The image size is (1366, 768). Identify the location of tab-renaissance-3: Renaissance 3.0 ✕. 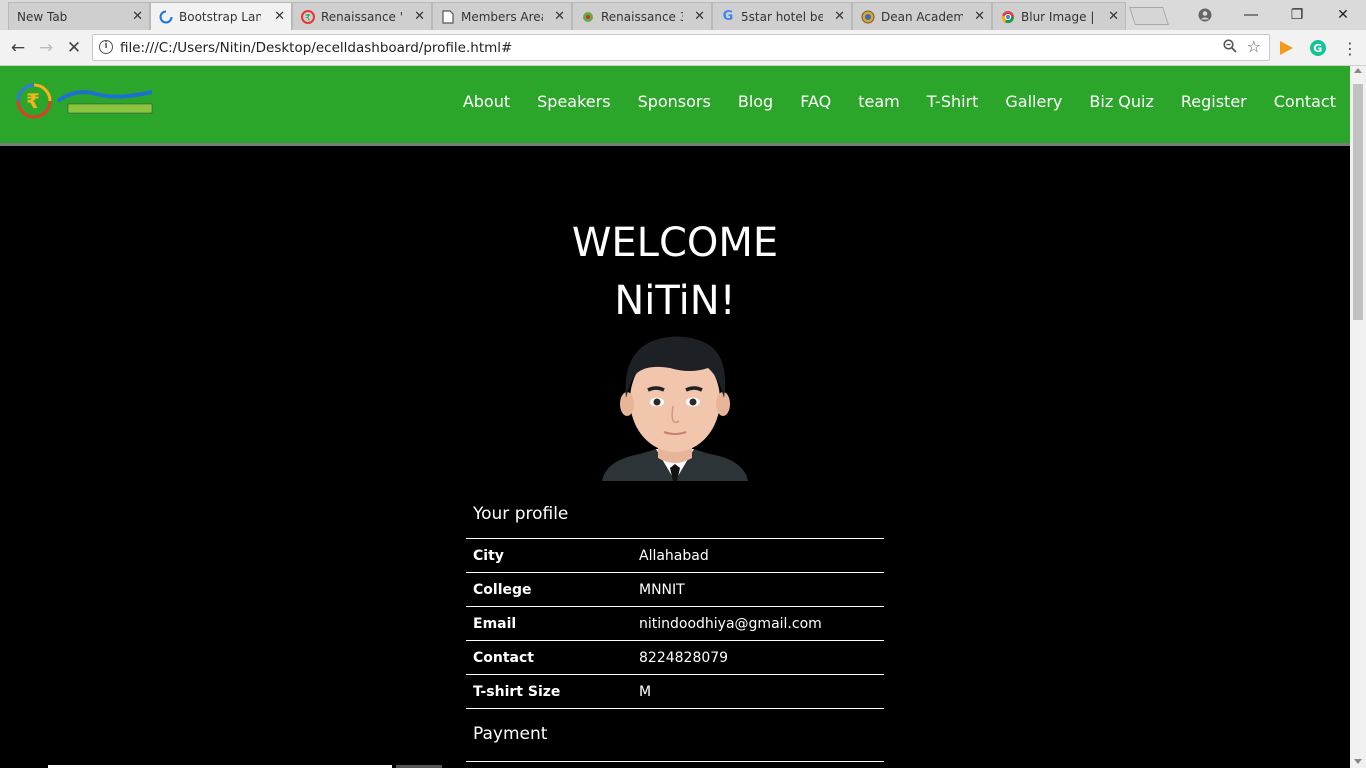
(642, 16).